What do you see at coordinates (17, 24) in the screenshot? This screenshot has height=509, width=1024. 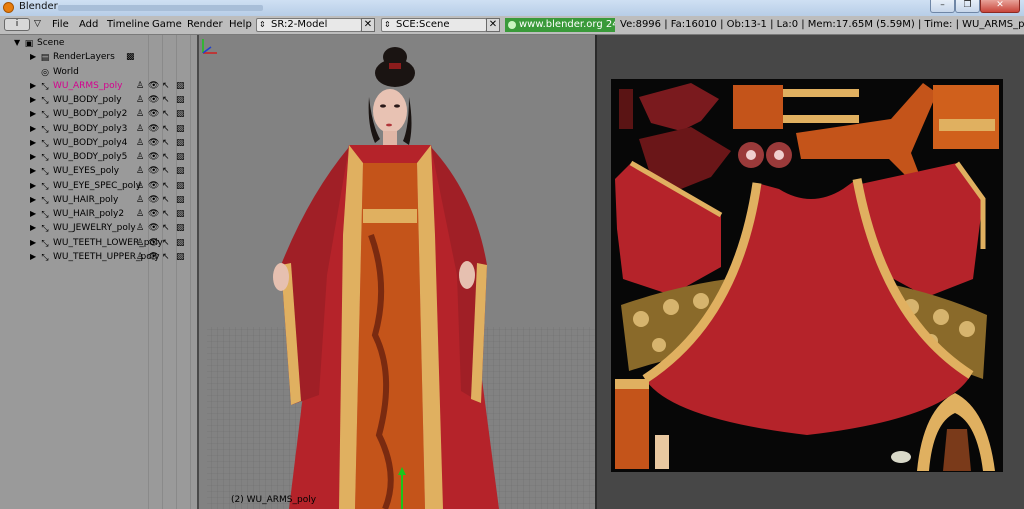 I see `editor-type-button: i` at bounding box center [17, 24].